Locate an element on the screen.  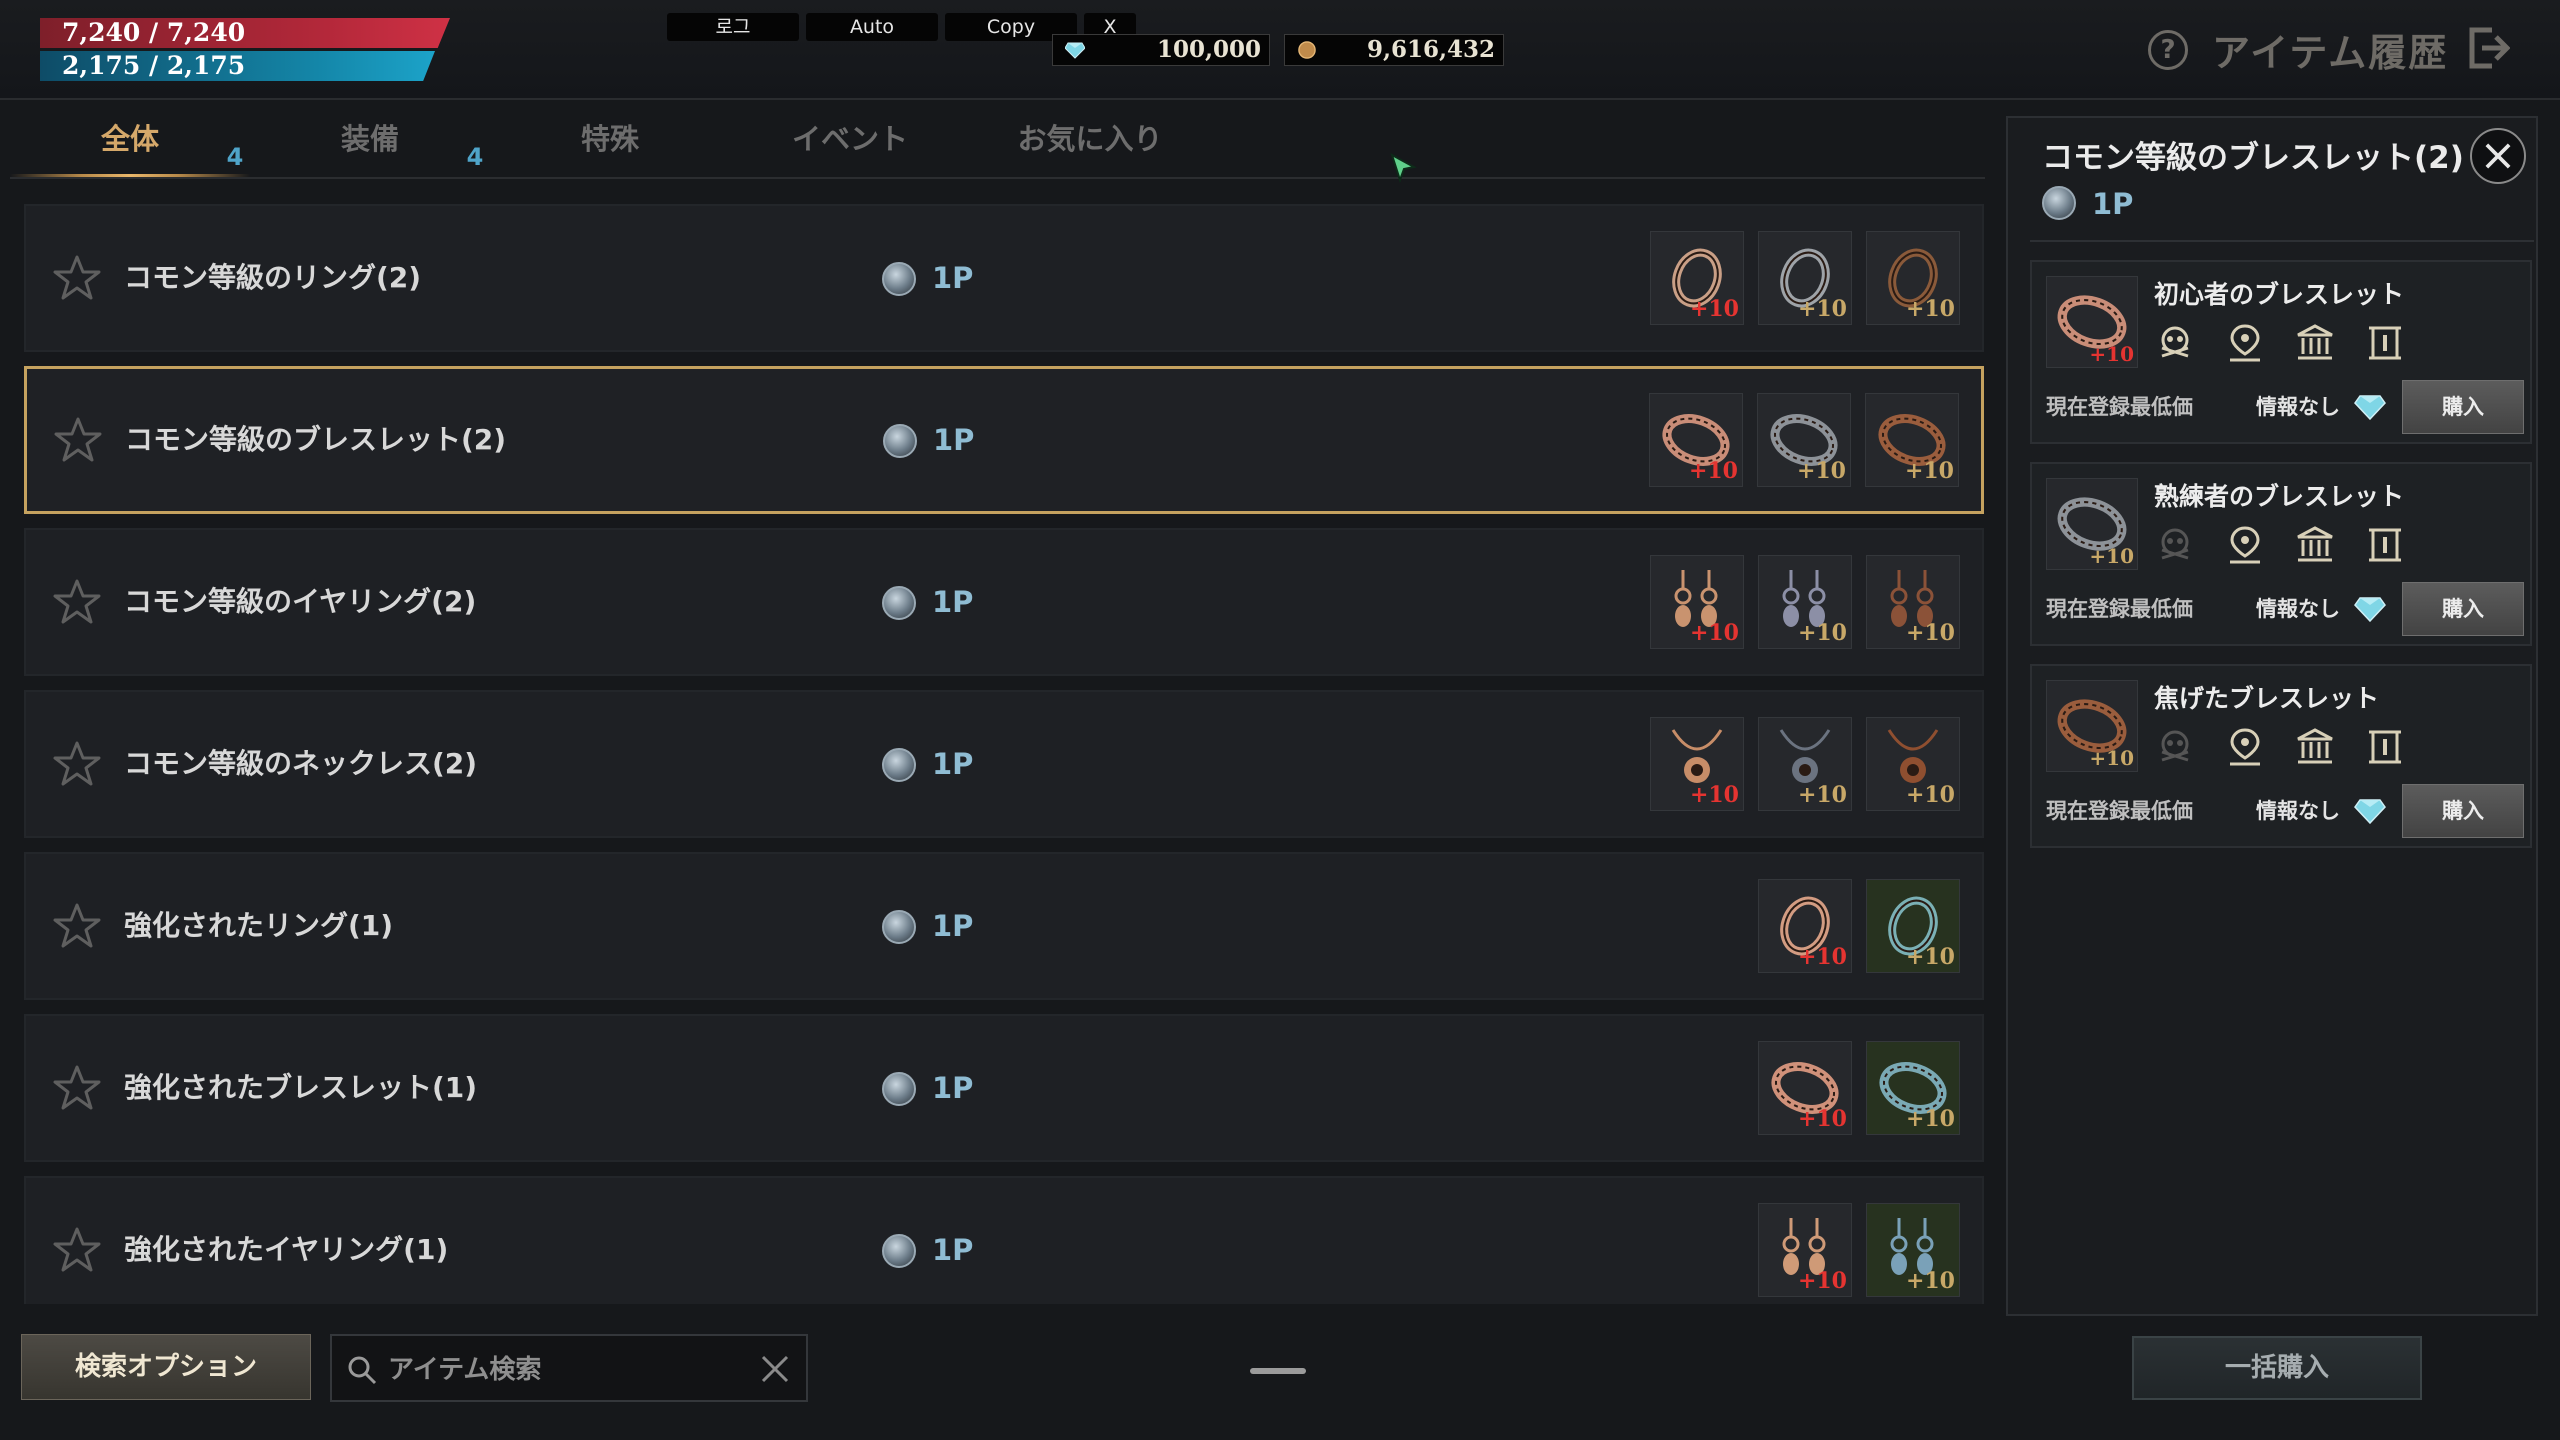
item-name: コモン等級のネックレス(2) is located at coordinates (301, 763).